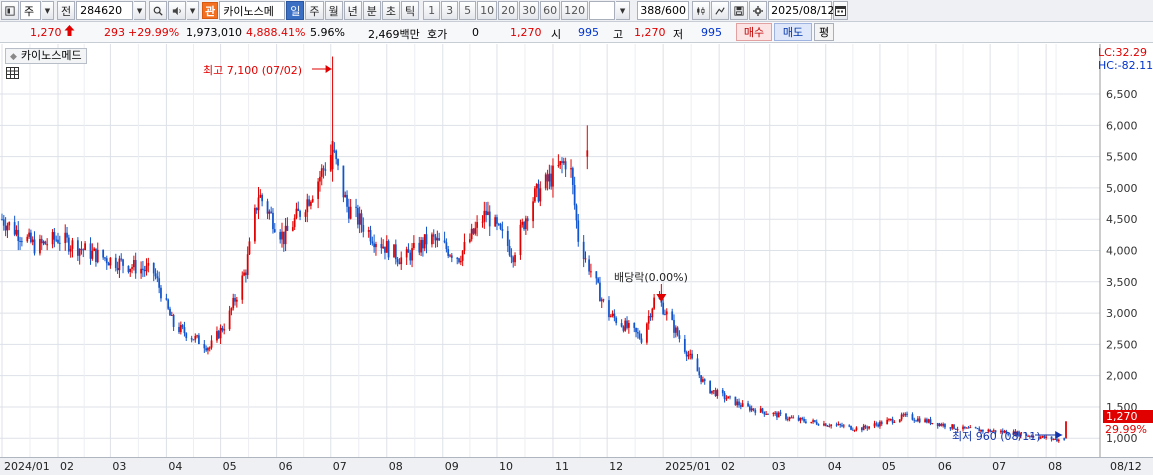 The width and height of the screenshot is (1153, 475). What do you see at coordinates (295, 10) in the screenshot?
I see `period-day-button: 일` at bounding box center [295, 10].